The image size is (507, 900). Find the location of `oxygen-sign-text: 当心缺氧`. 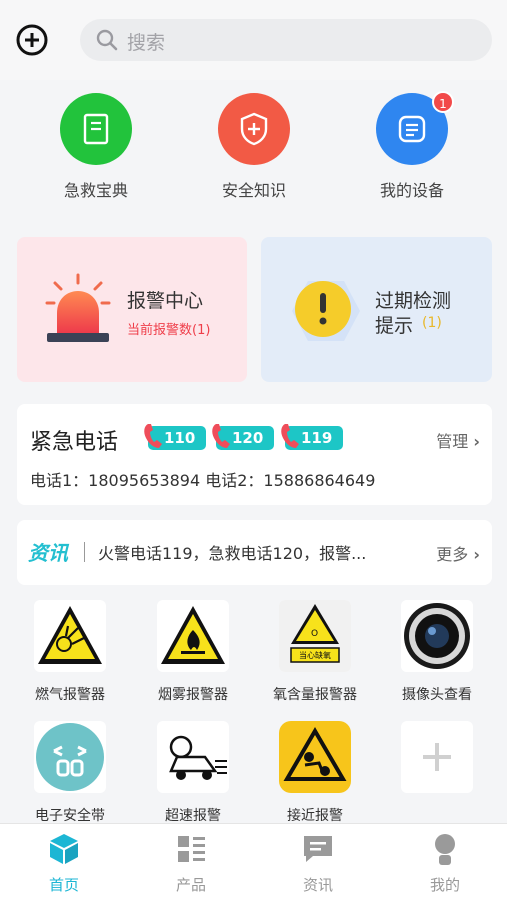

oxygen-sign-text: 当心缺氧 is located at coordinates (315, 655).